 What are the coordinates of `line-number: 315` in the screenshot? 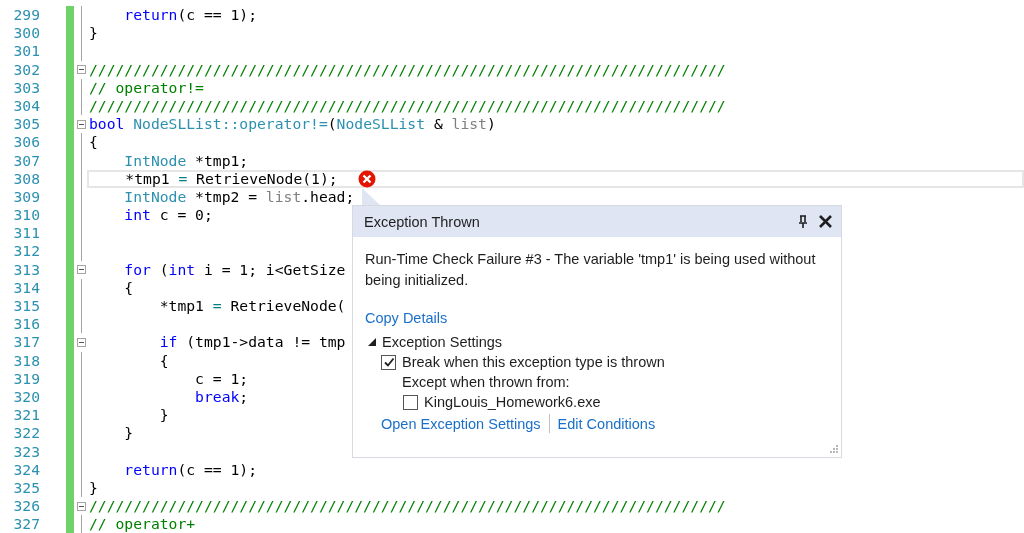 It's located at (26, 306).